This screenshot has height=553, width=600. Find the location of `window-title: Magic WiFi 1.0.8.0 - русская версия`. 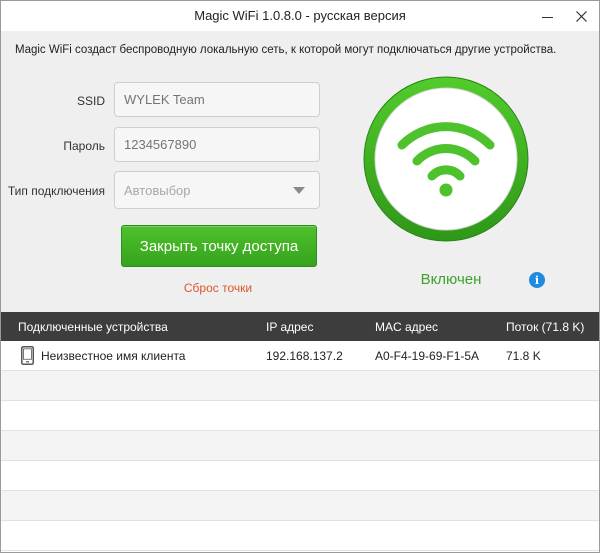

window-title: Magic WiFi 1.0.8.0 - русская версия is located at coordinates (300, 15).